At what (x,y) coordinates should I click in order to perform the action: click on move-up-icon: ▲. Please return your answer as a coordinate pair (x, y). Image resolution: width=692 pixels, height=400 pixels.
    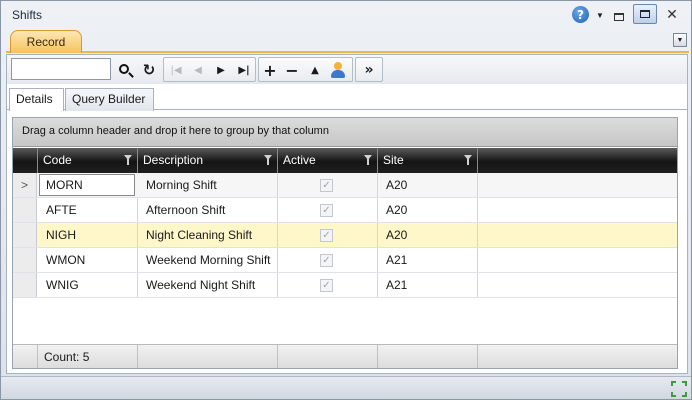
    Looking at the image, I should click on (315, 70).